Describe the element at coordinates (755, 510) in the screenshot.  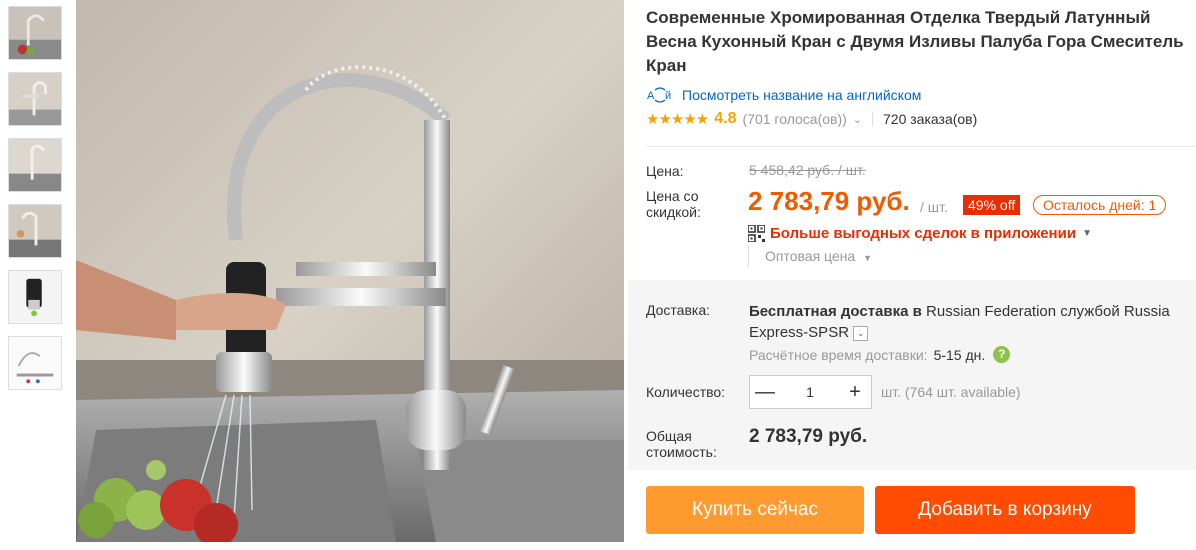
I see `buy-now-button: Купить сейчас` at that location.